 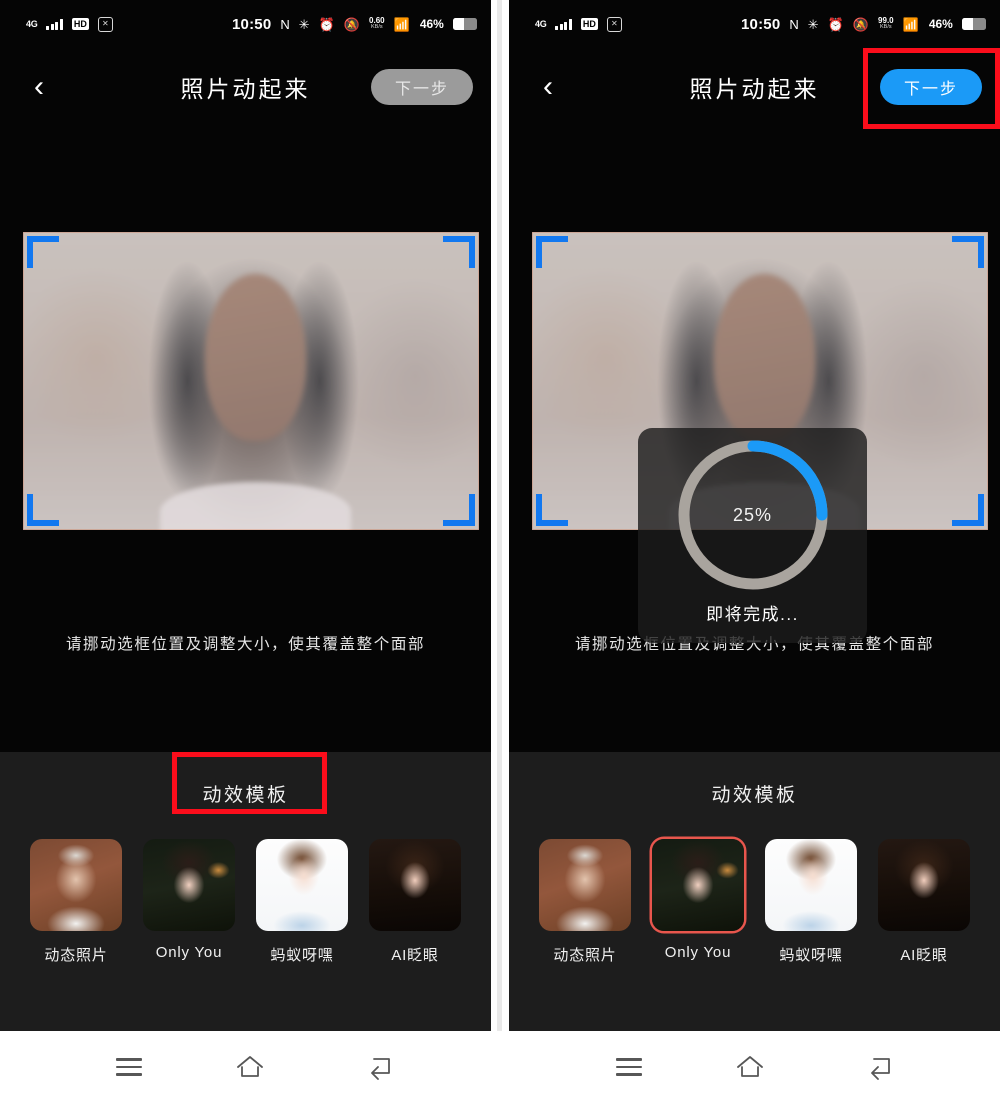 I want to click on progress-percent-label: 25%, so click(x=752, y=514).